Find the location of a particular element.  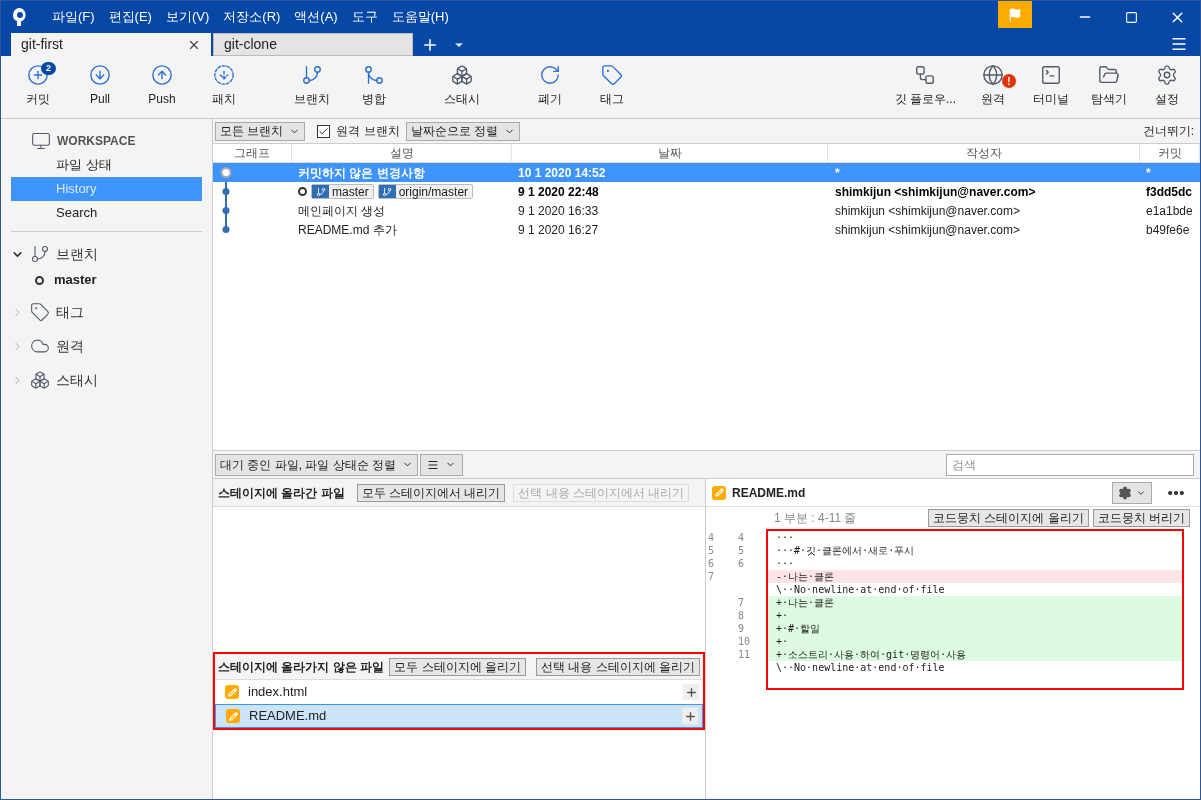

branch-item: master is located at coordinates (75, 280).